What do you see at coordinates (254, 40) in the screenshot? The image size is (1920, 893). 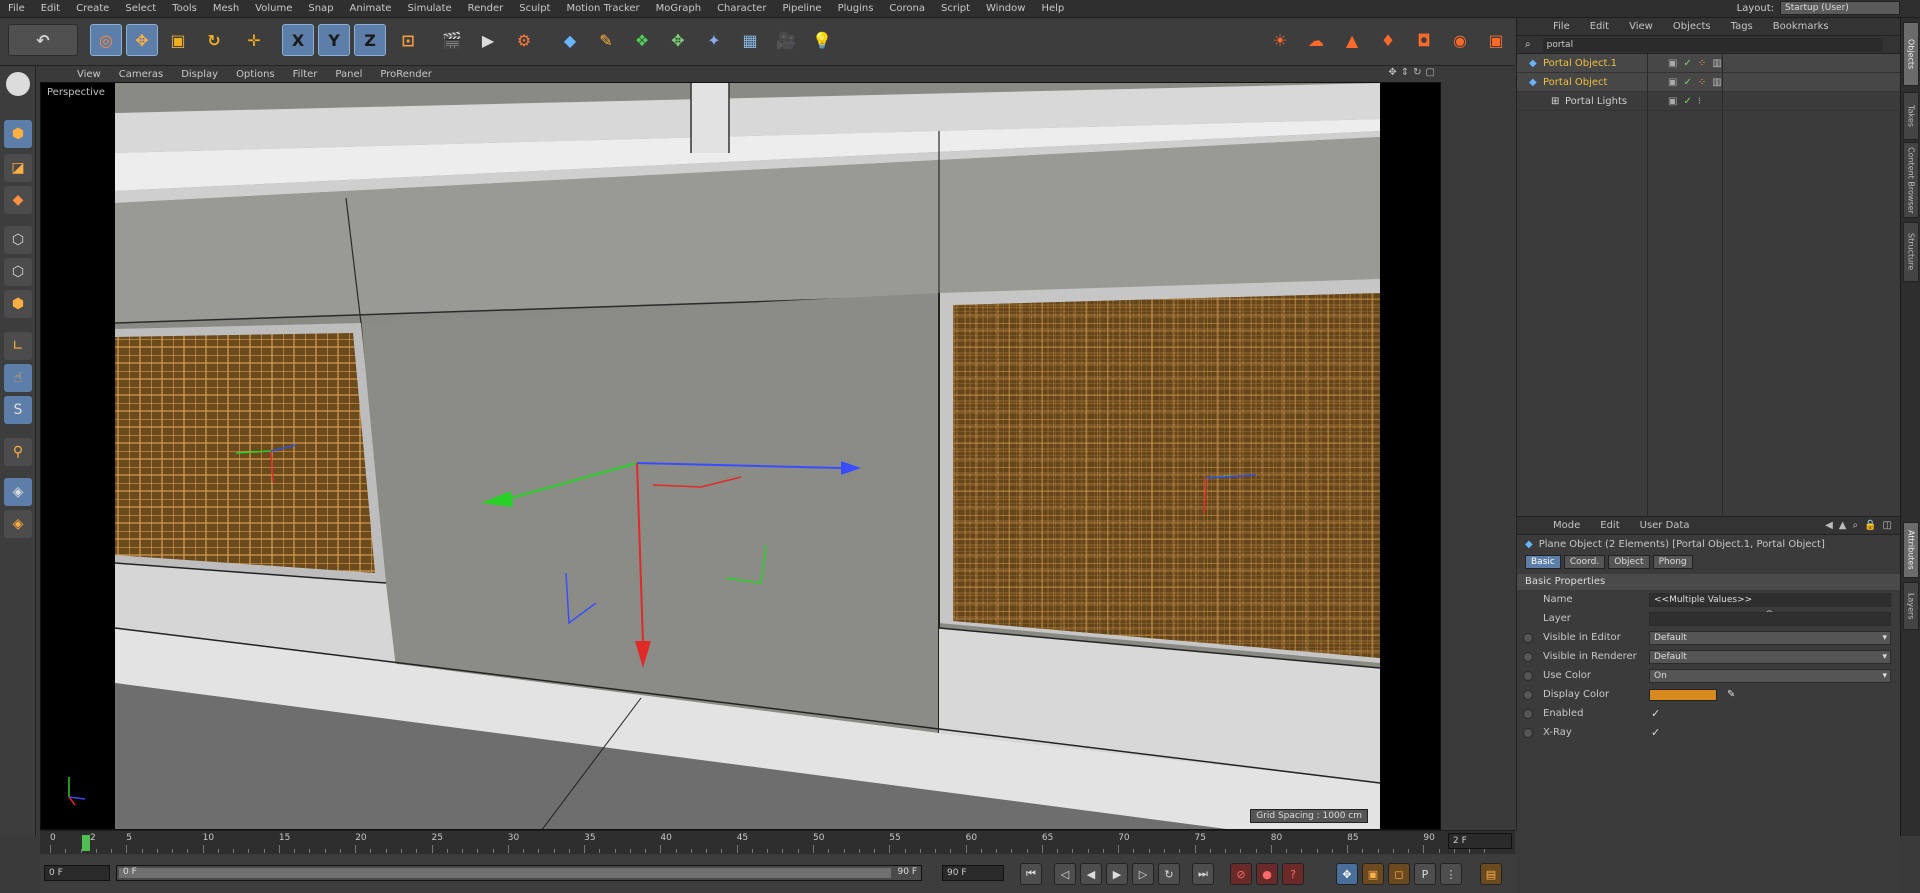 I see `recent-tool-icon: ✛` at bounding box center [254, 40].